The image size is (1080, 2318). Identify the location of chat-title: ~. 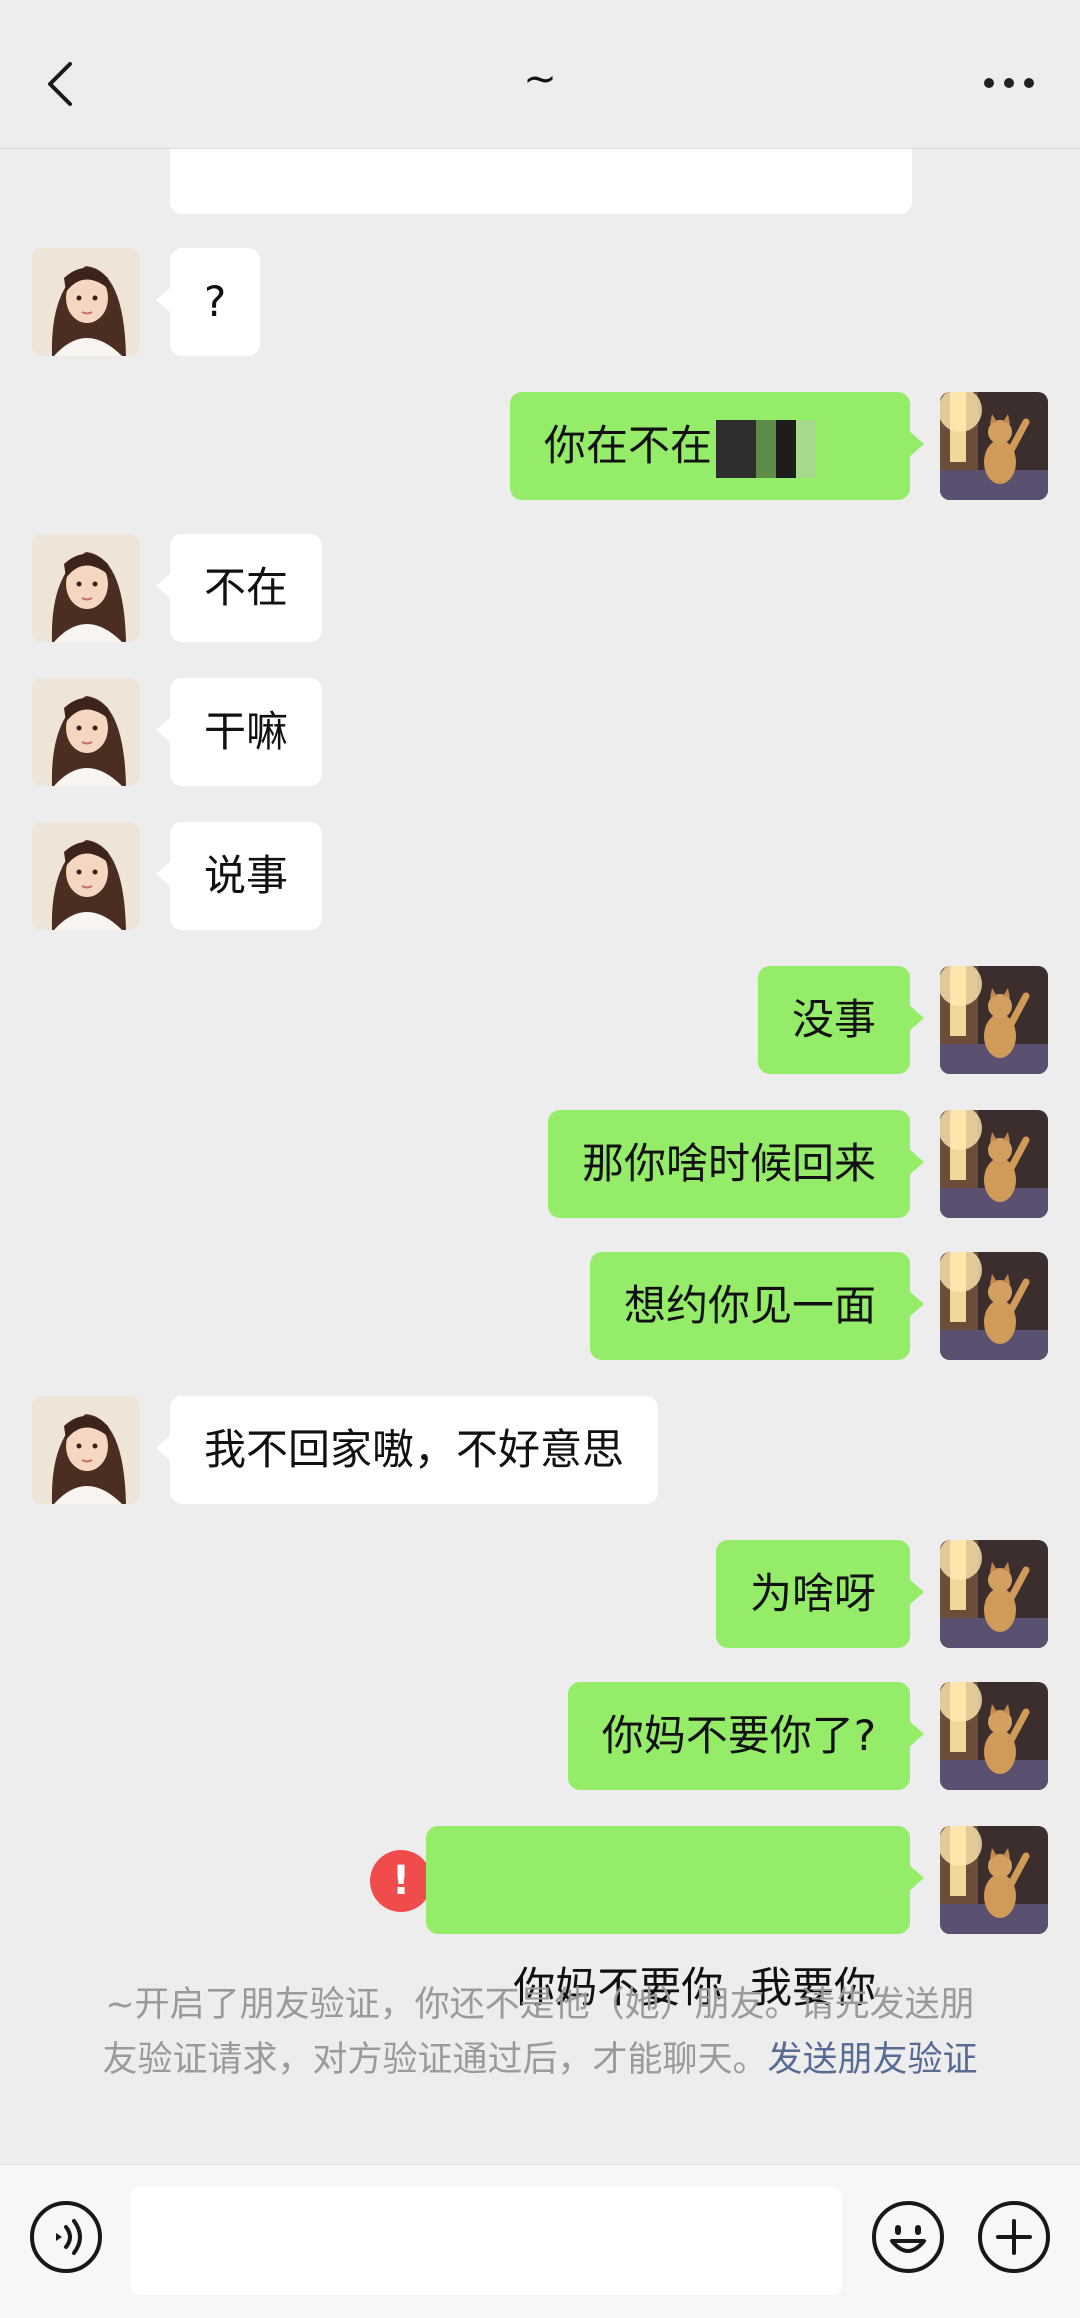
(540, 79).